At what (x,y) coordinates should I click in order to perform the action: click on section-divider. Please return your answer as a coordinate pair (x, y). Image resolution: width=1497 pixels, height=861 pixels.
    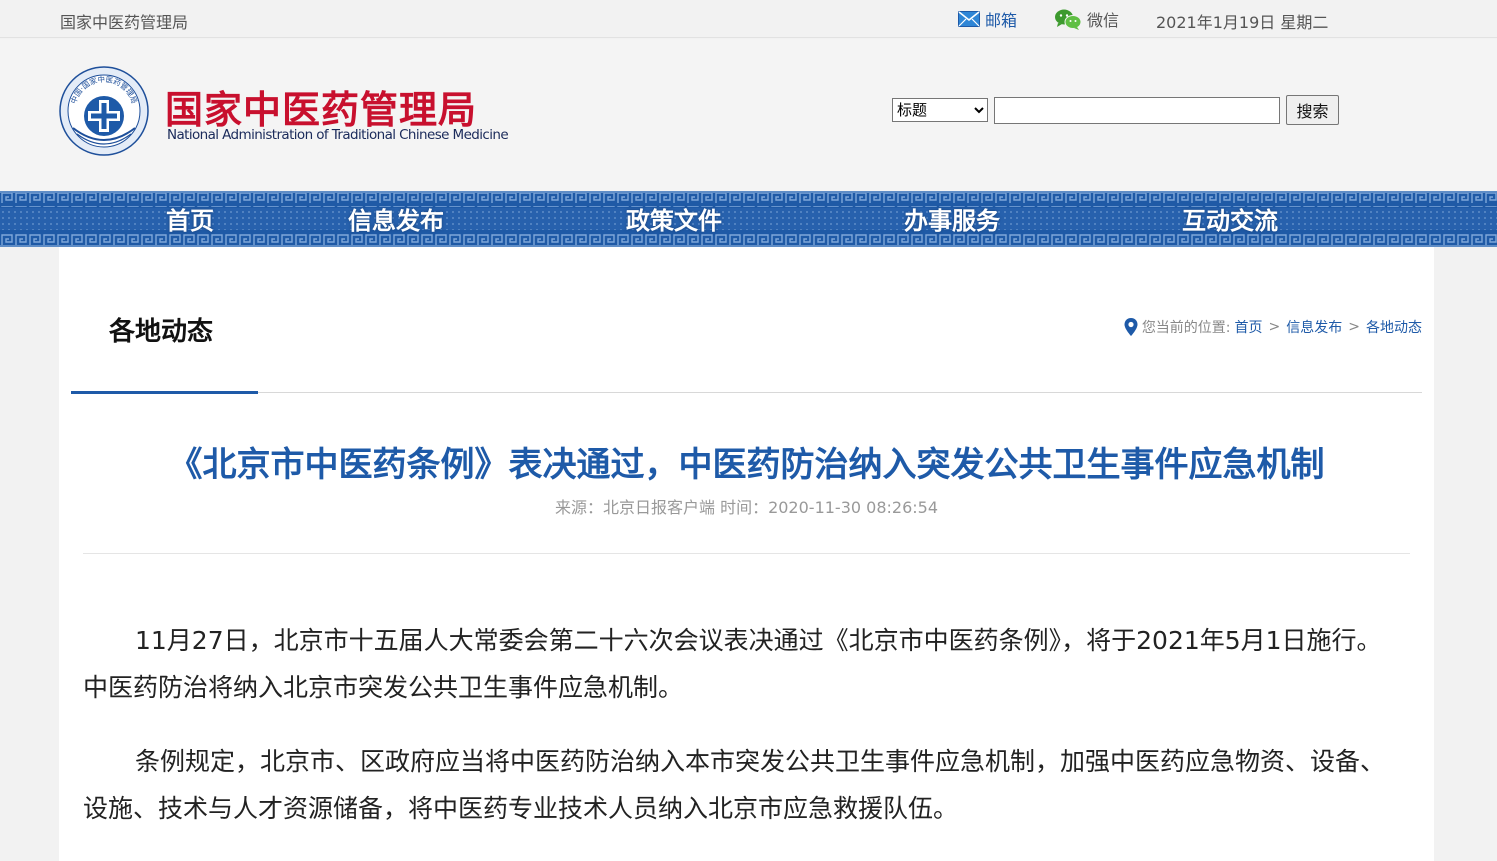
    Looking at the image, I should click on (746, 392).